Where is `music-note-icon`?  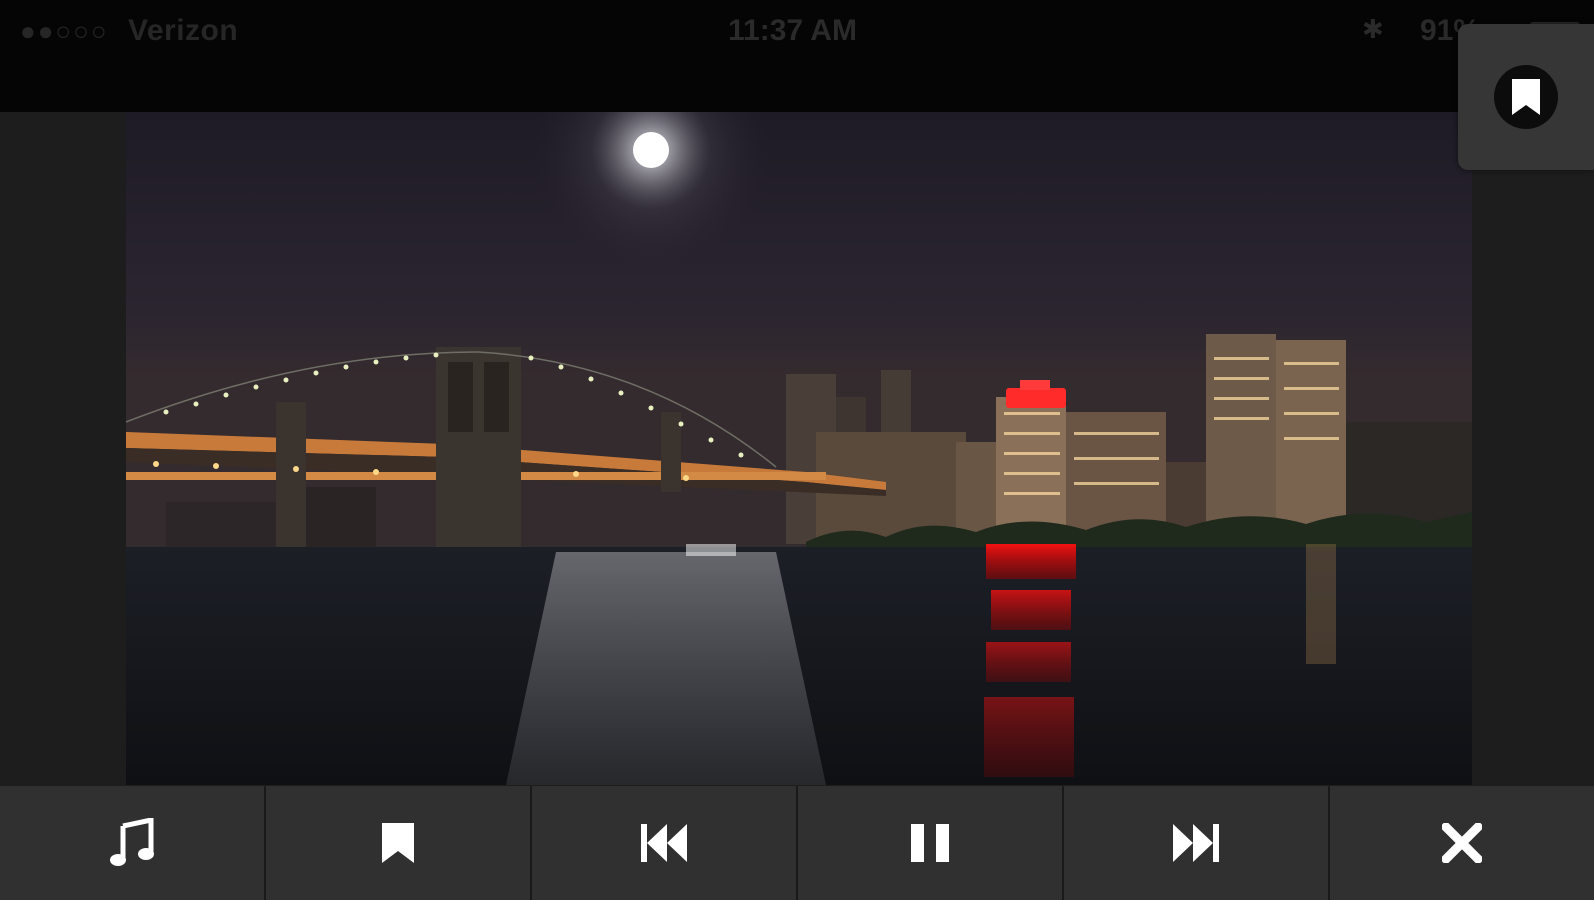 music-note-icon is located at coordinates (132, 842).